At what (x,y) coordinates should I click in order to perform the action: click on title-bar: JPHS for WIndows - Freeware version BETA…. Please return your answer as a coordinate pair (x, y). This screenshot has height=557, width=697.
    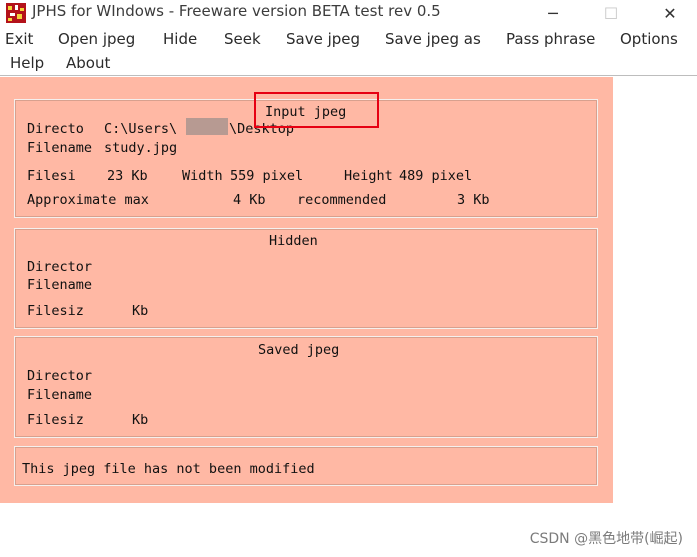
    Looking at the image, I should click on (348, 13).